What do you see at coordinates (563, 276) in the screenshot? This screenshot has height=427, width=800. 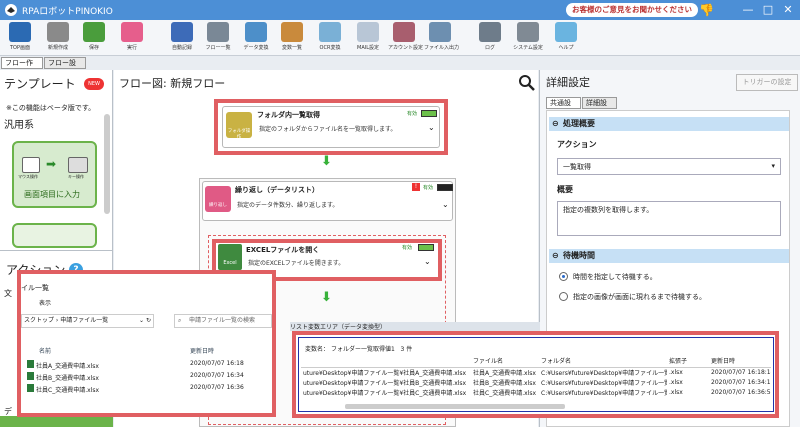 I see `radio-time` at bounding box center [563, 276].